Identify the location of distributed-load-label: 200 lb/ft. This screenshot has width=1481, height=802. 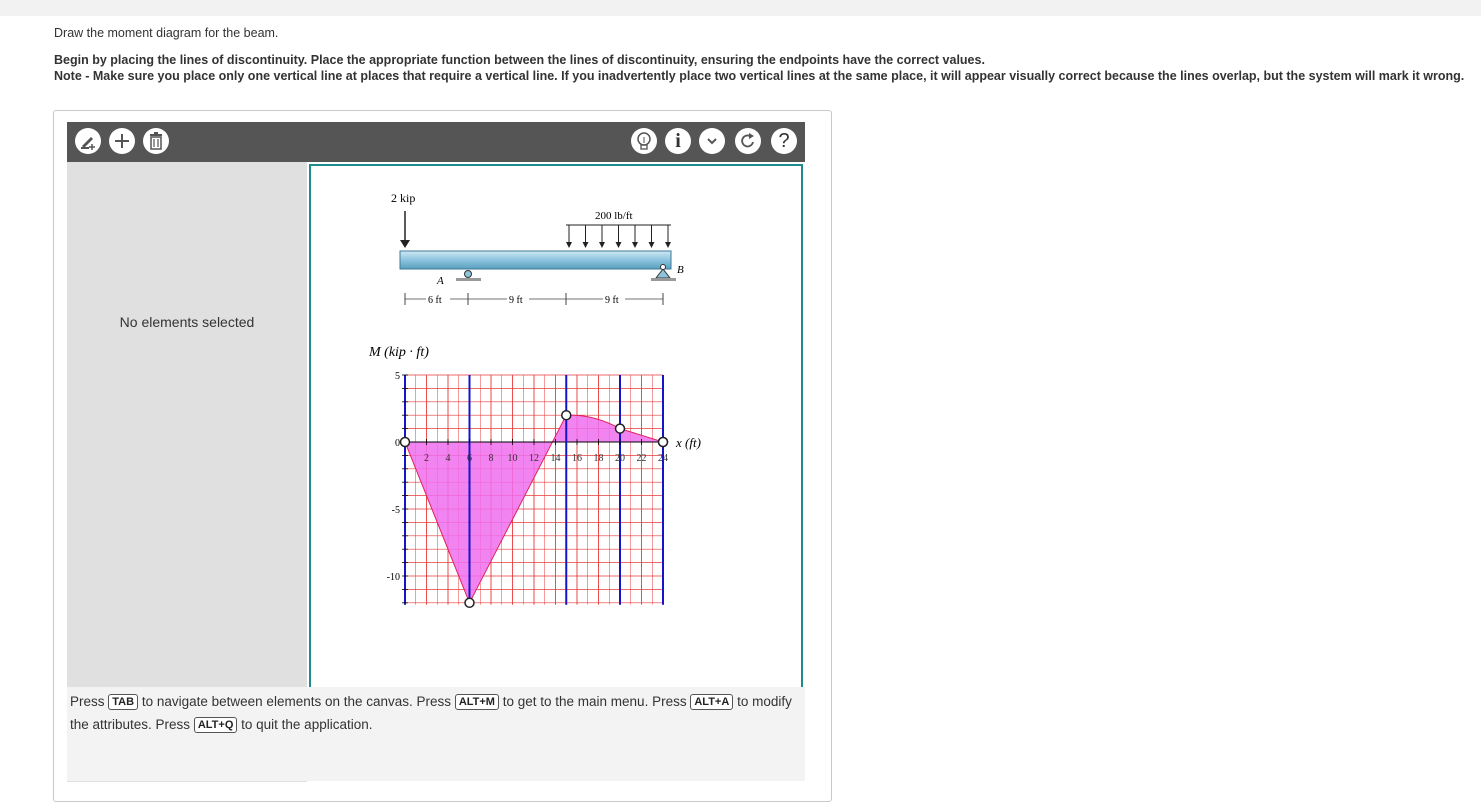
(614, 216).